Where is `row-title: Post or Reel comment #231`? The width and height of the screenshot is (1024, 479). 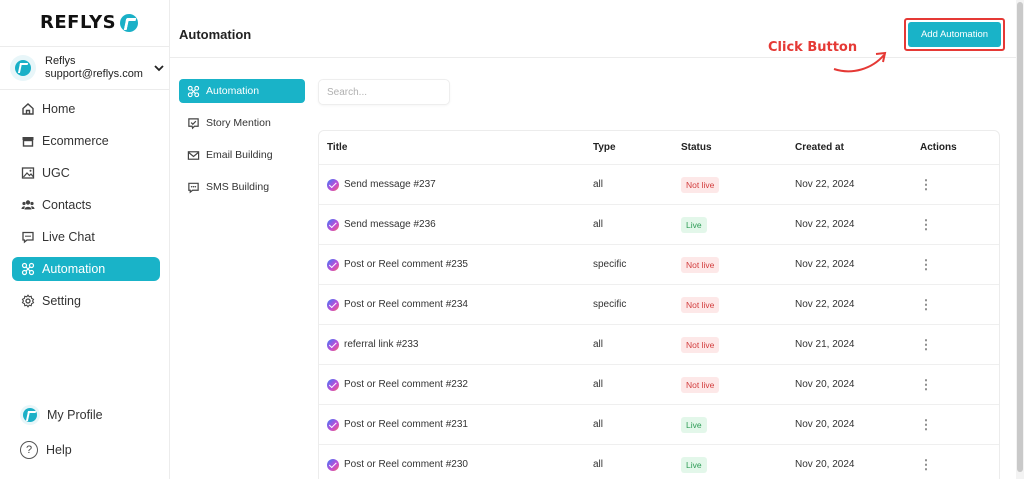 row-title: Post or Reel comment #231 is located at coordinates (397, 424).